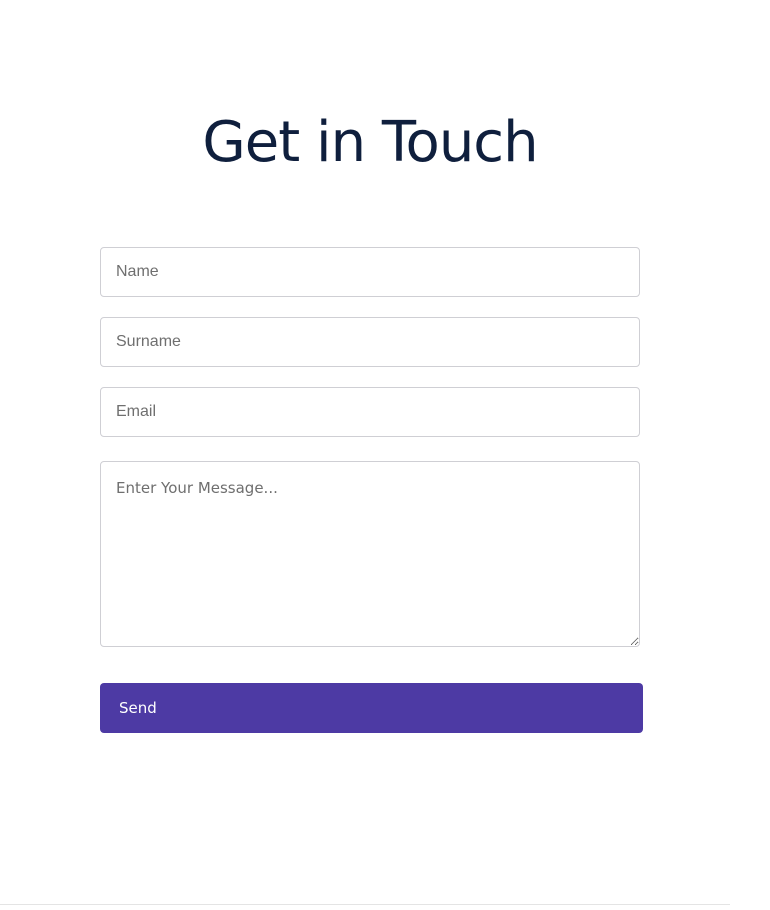 This screenshot has height=910, width=770. Describe the element at coordinates (370, 554) in the screenshot. I see `message-textarea` at that location.